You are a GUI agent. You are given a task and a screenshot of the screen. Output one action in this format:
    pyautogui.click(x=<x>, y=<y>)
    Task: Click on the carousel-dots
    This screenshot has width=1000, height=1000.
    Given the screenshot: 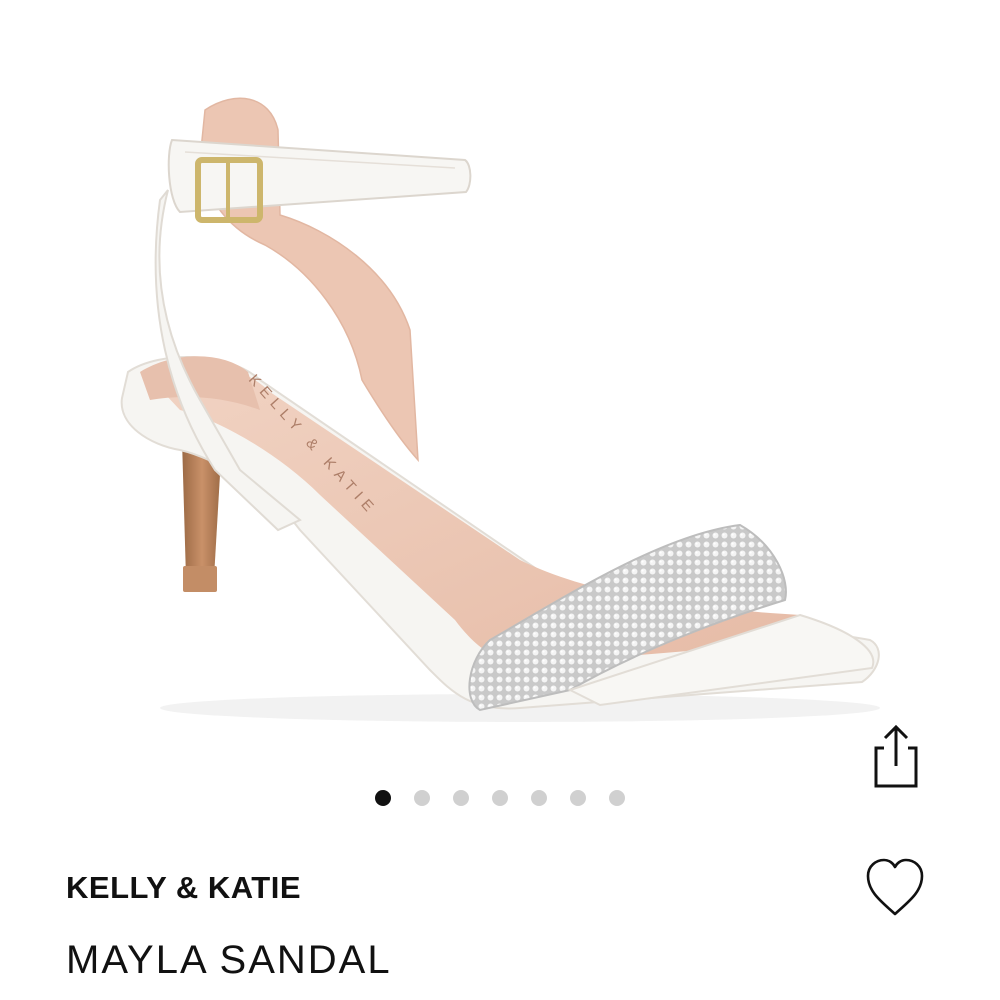 What is the action you would take?
    pyautogui.click(x=500, y=799)
    